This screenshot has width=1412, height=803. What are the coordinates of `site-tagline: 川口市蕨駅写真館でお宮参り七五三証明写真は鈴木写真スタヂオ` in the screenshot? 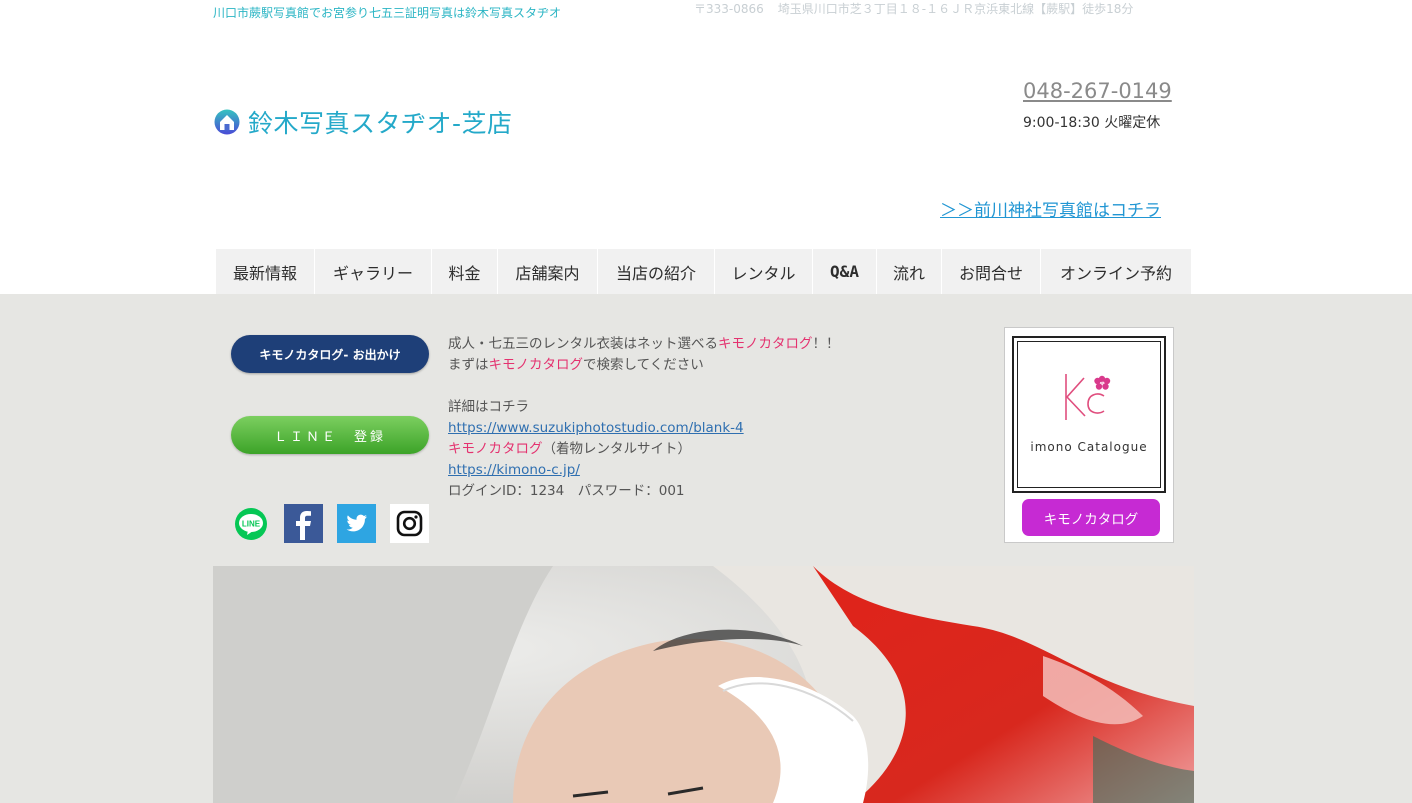 It's located at (387, 13).